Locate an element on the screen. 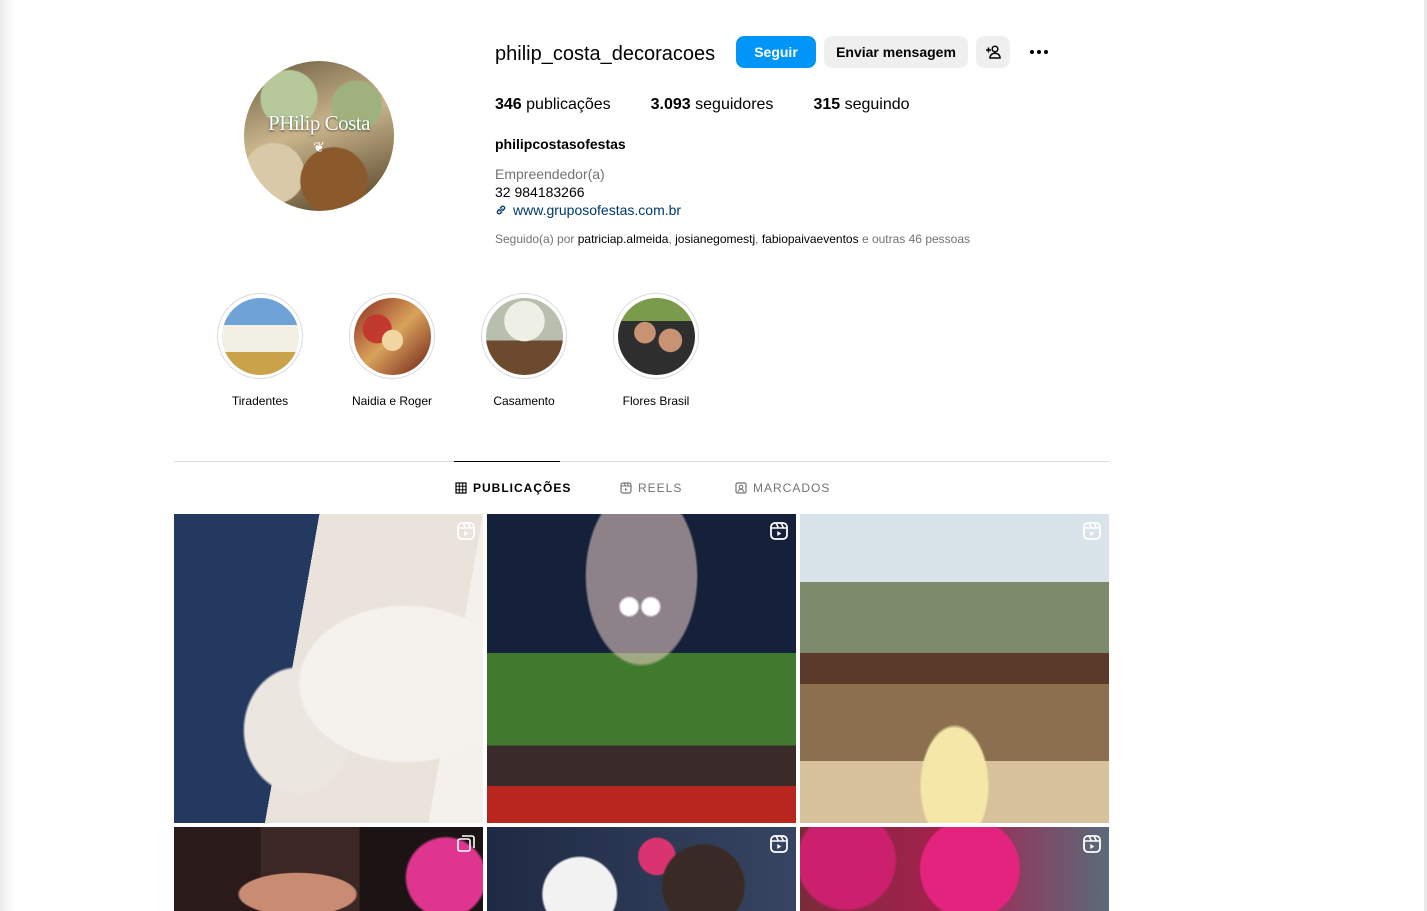 Image resolution: width=1427 pixels, height=911 pixels. highlight-label: Tiradentes is located at coordinates (260, 401).